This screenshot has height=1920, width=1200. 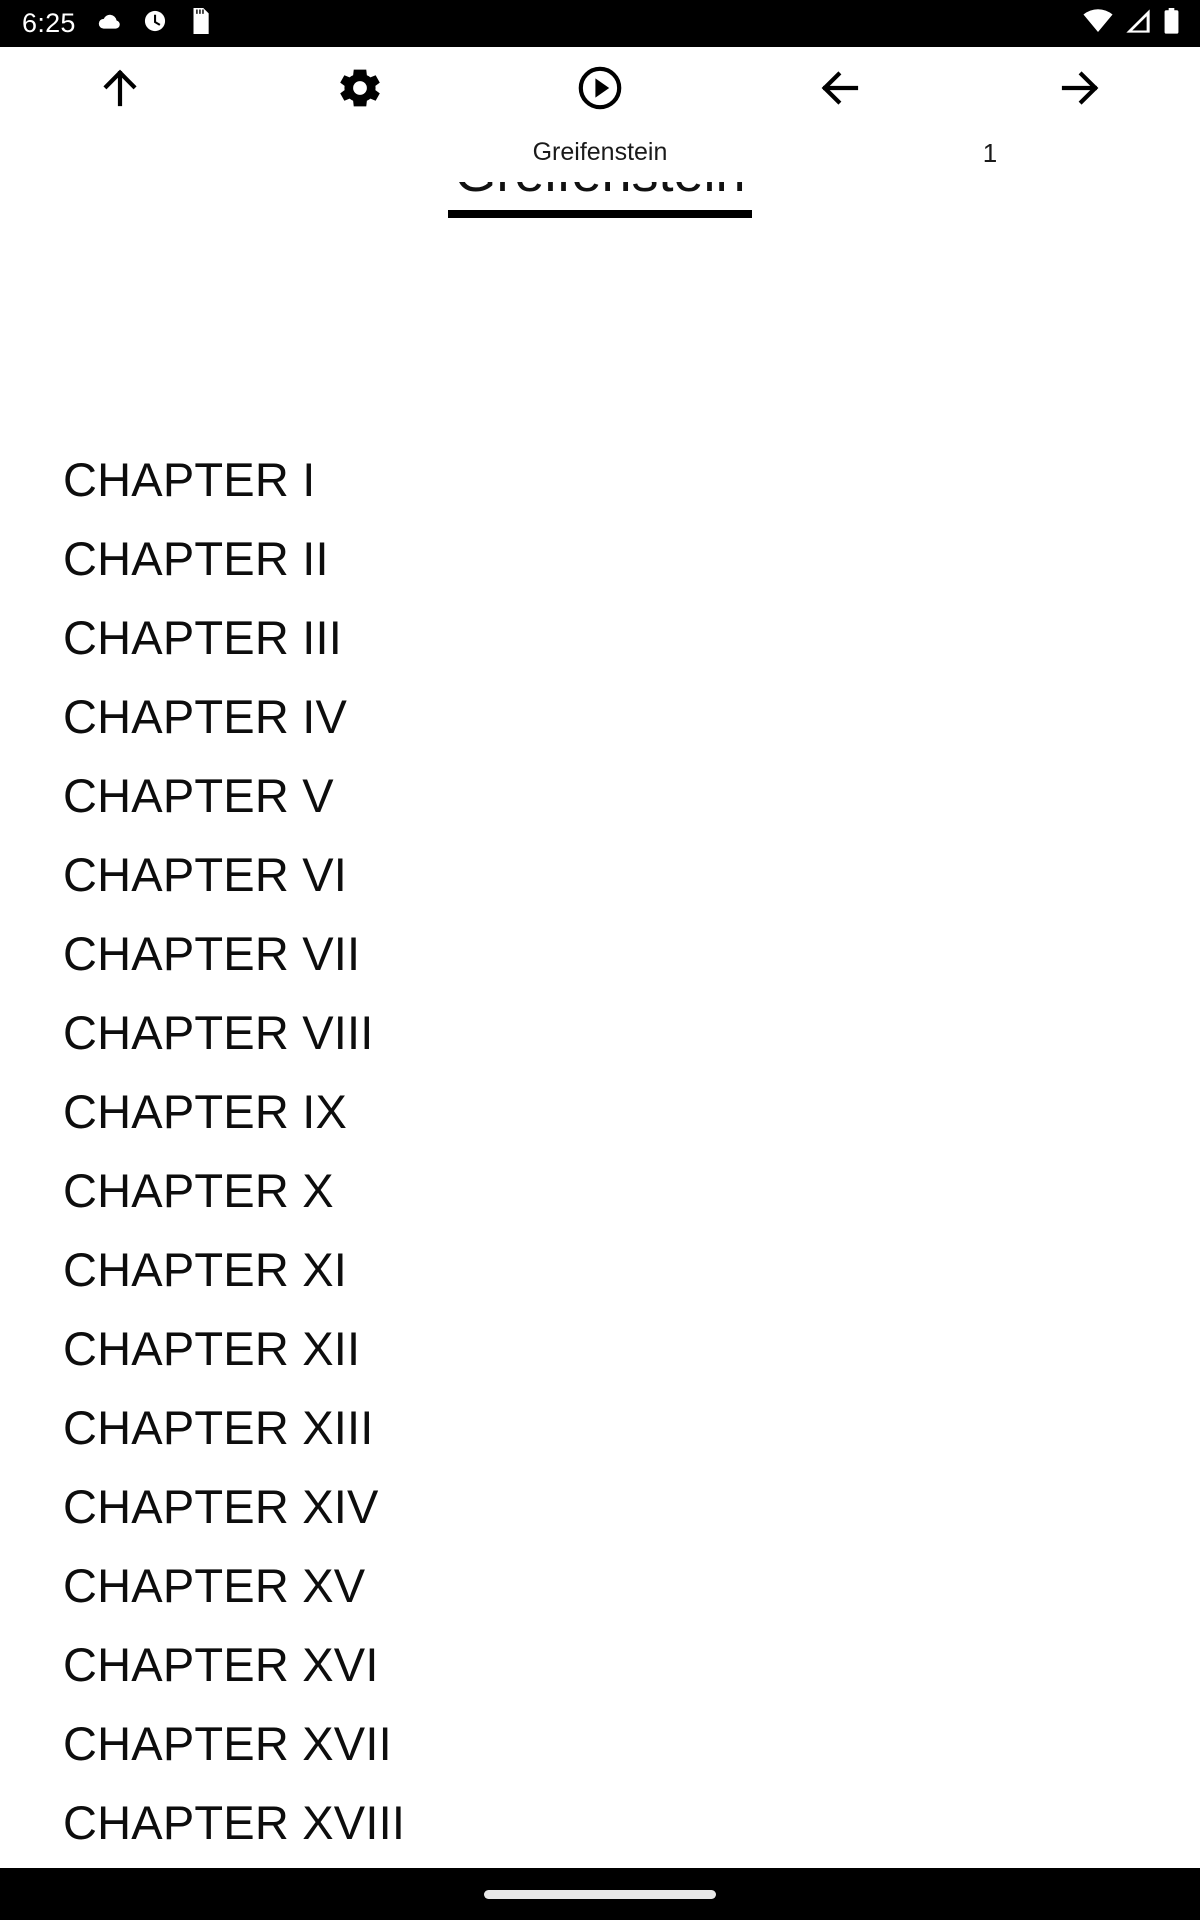 I want to click on status-bar-left: 6:25, so click(x=117, y=23).